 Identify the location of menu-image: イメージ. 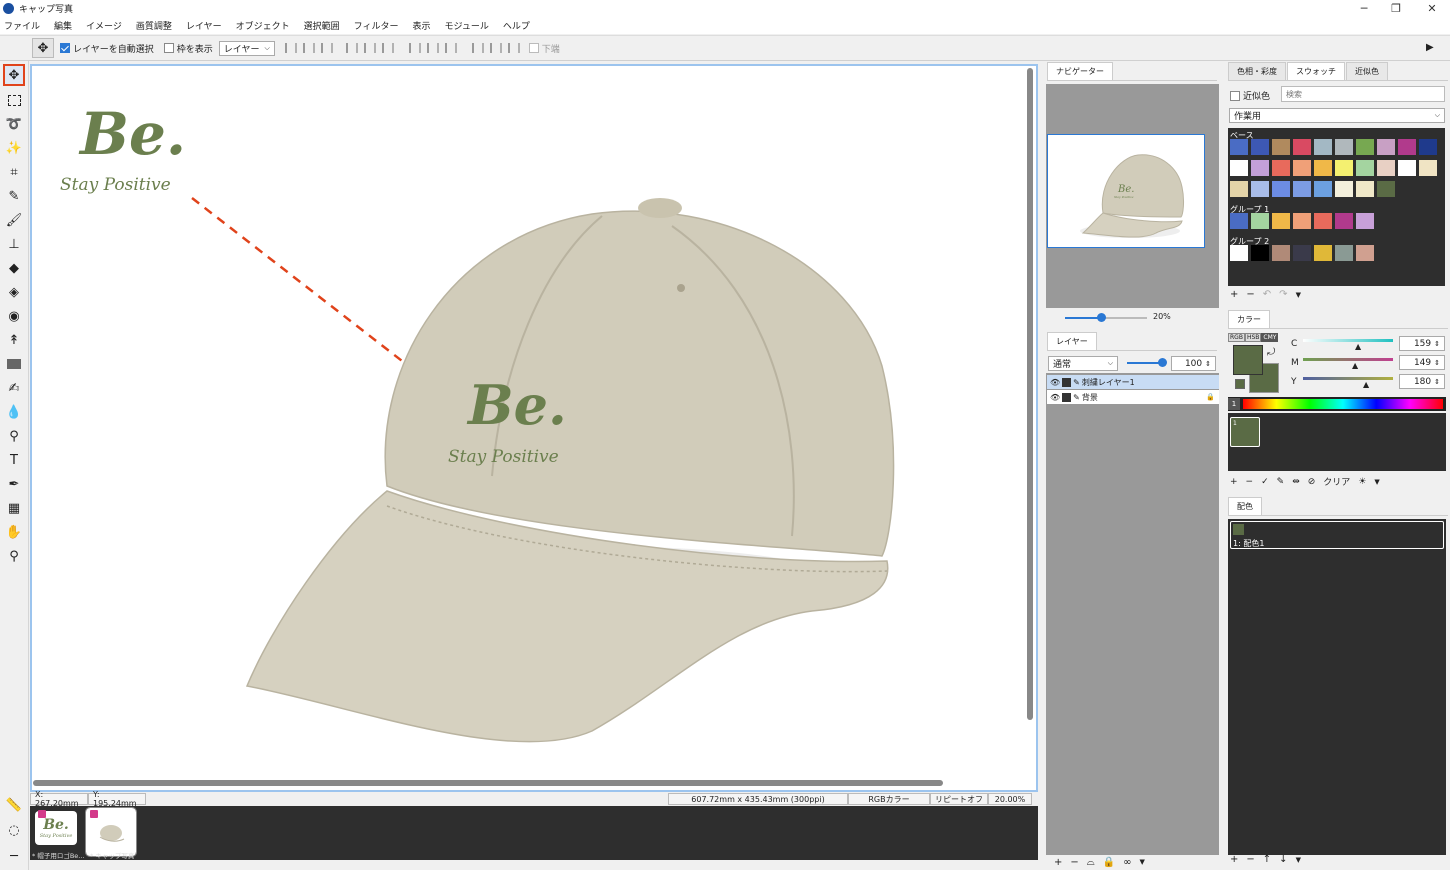
(104, 25).